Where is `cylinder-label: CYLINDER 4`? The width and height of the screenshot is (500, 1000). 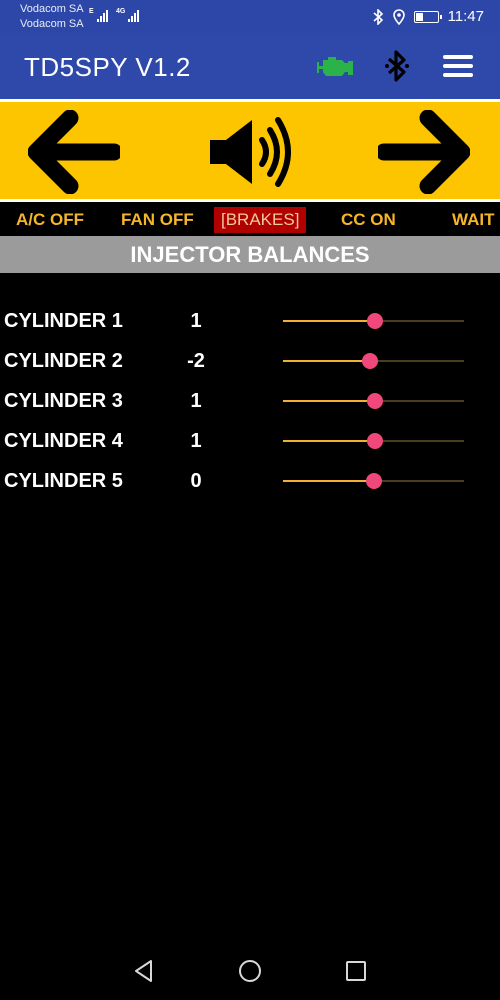
cylinder-label: CYLINDER 4 is located at coordinates (63, 441).